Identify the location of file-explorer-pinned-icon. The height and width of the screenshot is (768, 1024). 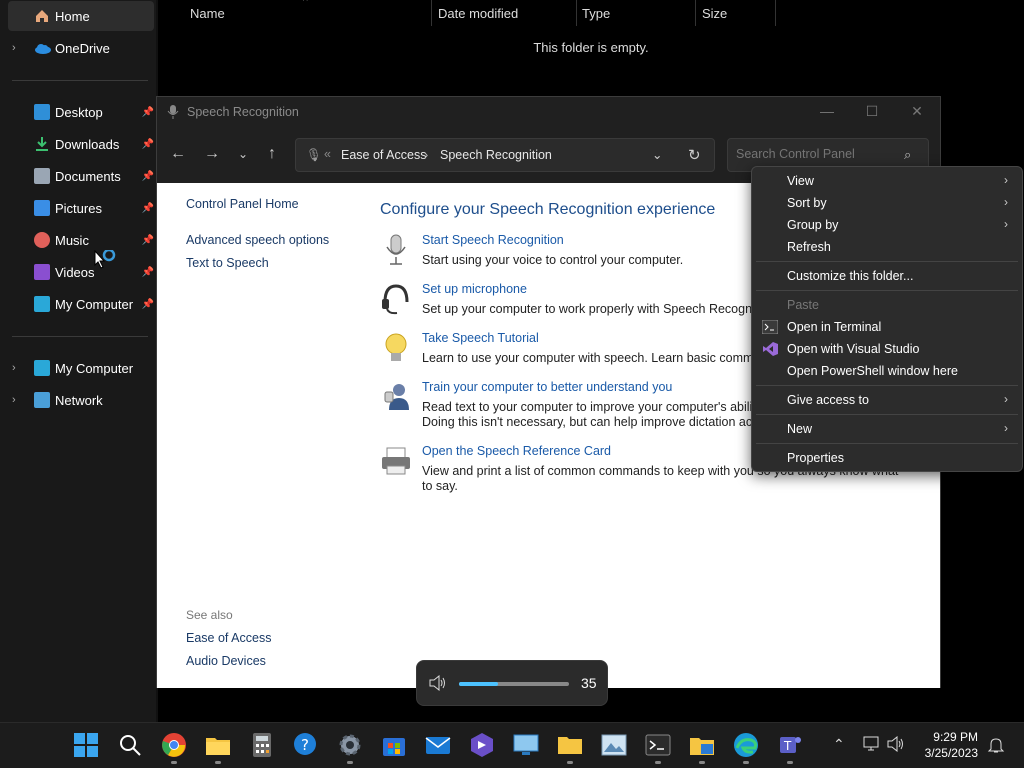
(702, 745).